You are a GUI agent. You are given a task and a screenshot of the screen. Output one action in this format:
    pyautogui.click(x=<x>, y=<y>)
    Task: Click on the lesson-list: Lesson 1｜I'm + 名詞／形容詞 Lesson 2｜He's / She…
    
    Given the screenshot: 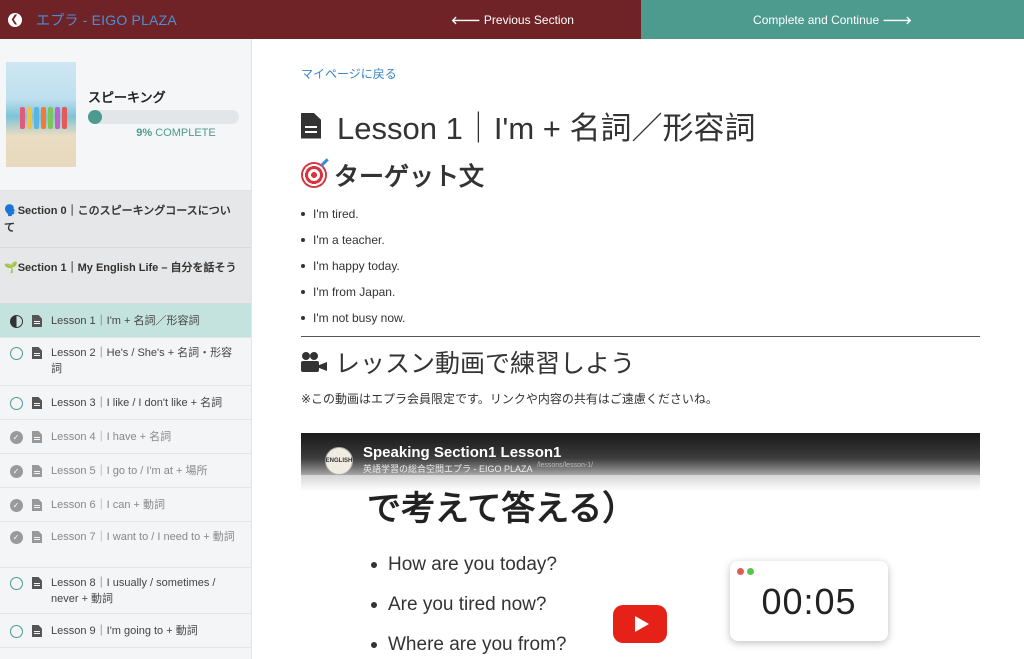 What is the action you would take?
    pyautogui.click(x=125, y=476)
    